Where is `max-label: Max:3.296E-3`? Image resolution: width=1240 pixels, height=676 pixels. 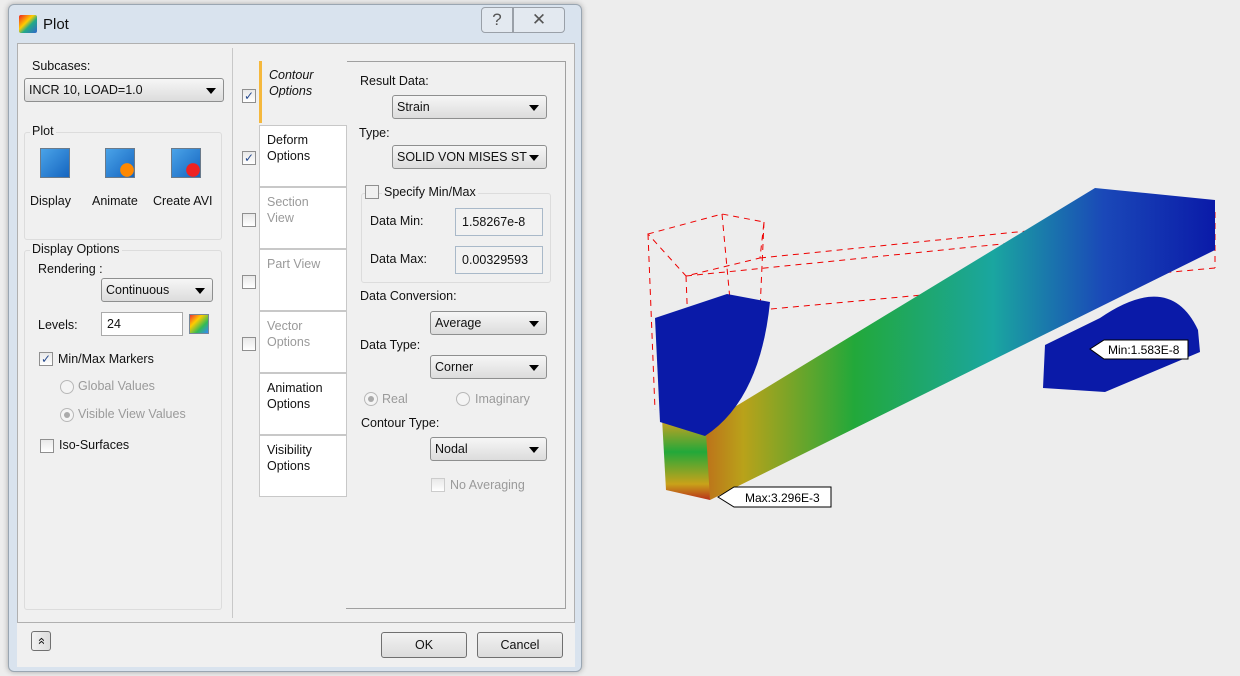 max-label: Max:3.296E-3 is located at coordinates (782, 498).